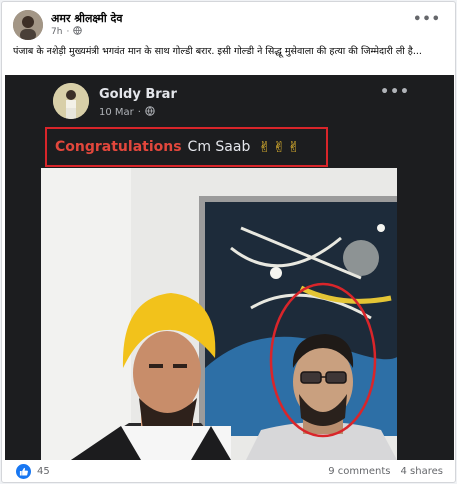 The width and height of the screenshot is (457, 484). What do you see at coordinates (43, 471) in the screenshot?
I see `reaction-count: 45` at bounding box center [43, 471].